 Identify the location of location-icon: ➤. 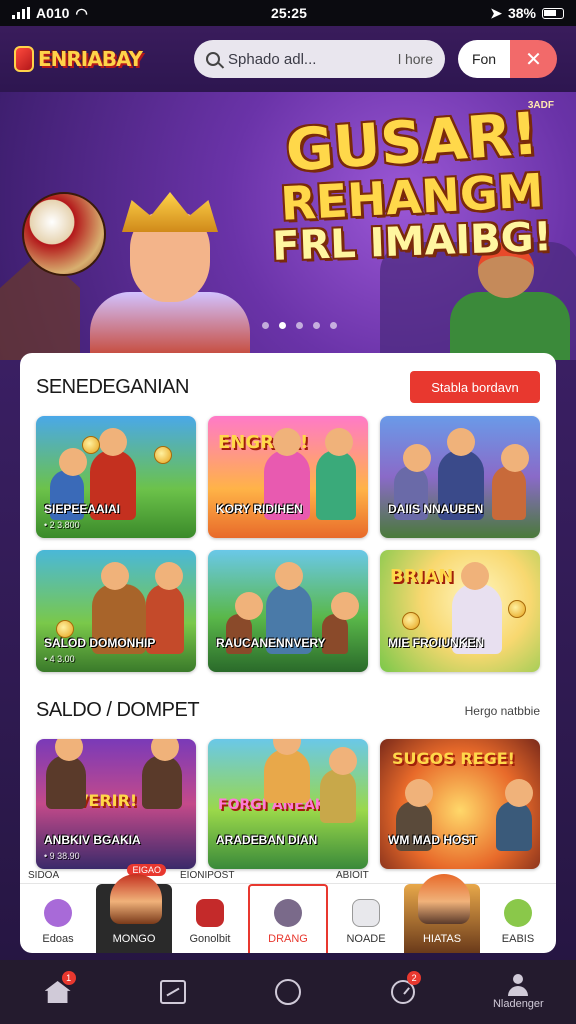
(496, 12).